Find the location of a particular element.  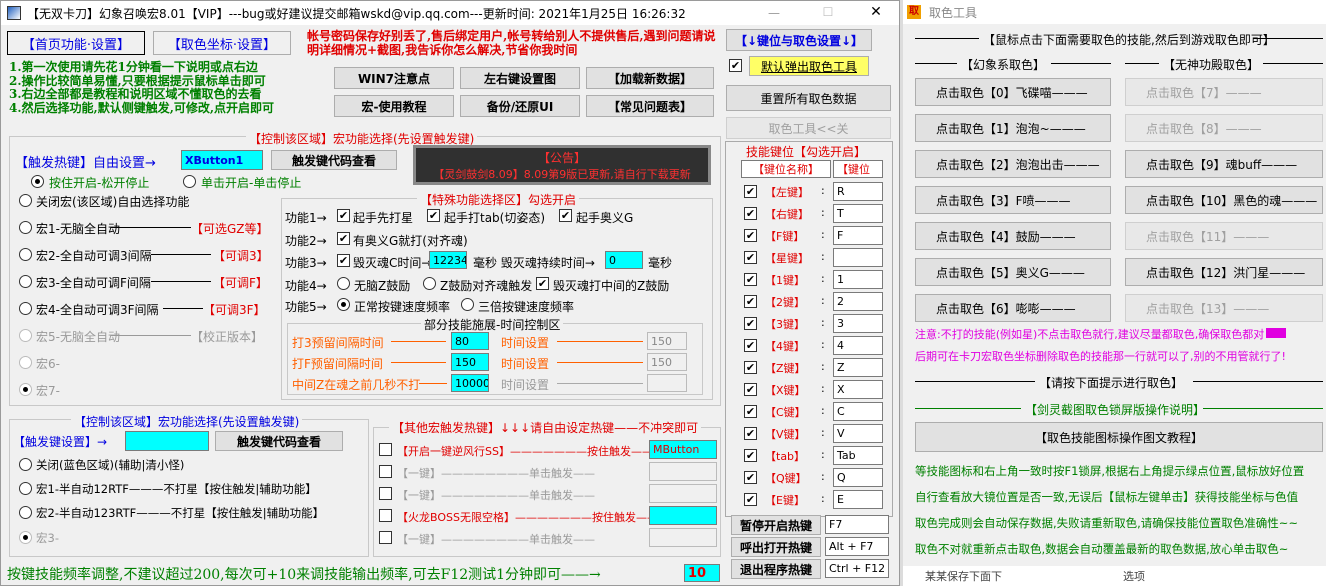

func3-c-time-input: 12234 is located at coordinates (448, 260).